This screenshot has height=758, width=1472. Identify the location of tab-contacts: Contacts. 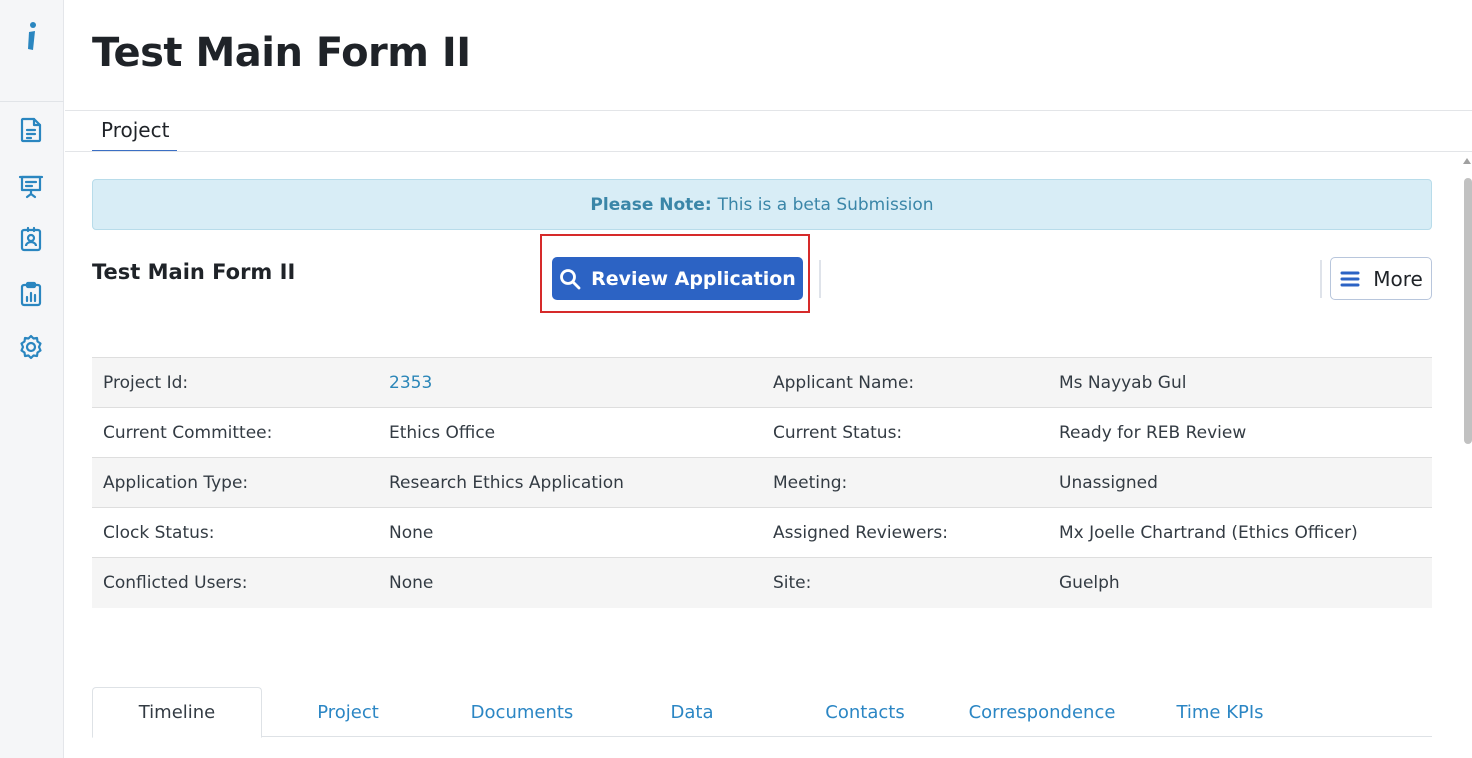
(865, 712).